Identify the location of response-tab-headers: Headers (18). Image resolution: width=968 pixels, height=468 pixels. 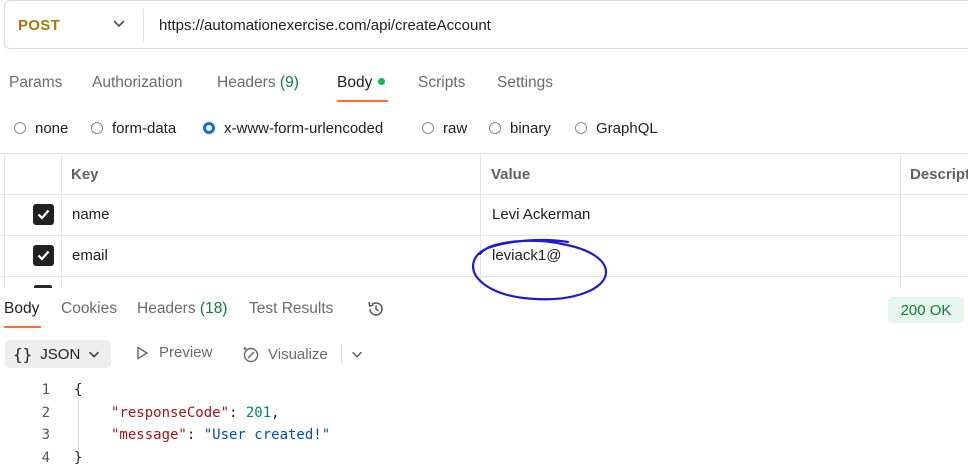
(182, 309).